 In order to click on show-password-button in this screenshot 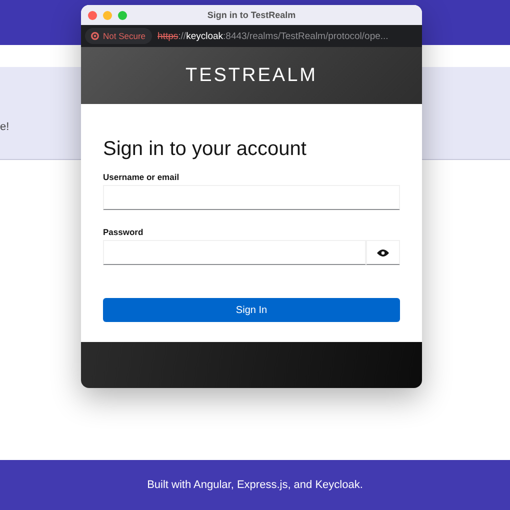, I will do `click(383, 252)`.